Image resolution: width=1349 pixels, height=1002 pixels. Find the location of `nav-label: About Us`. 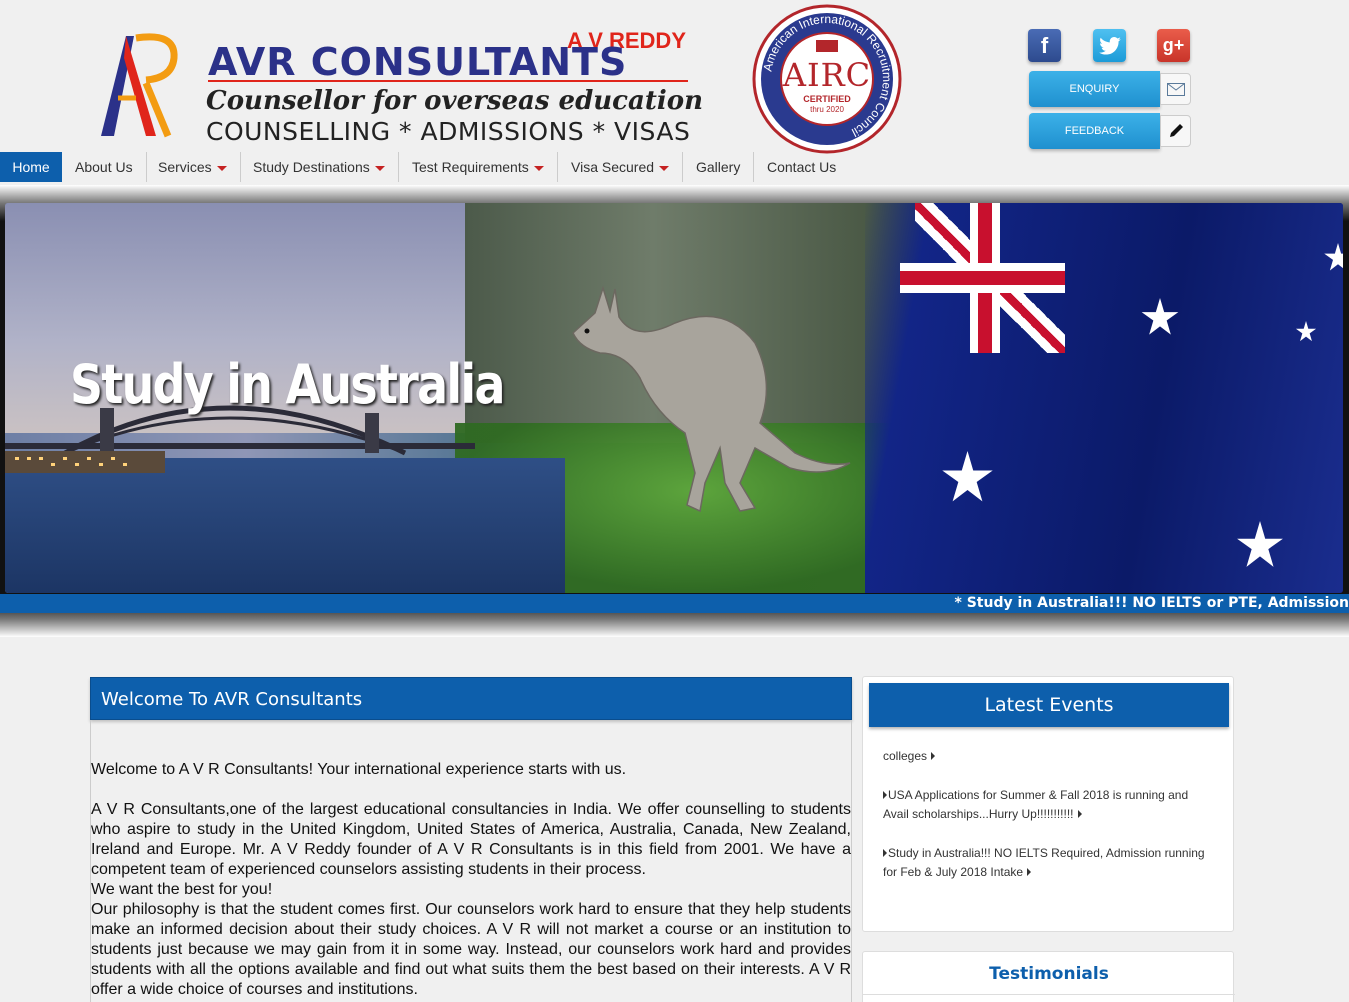

nav-label: About Us is located at coordinates (104, 167).